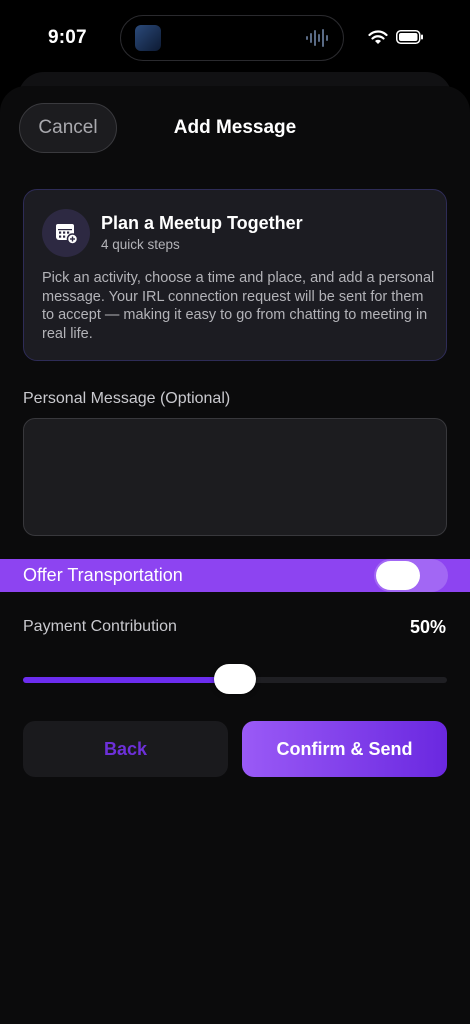  What do you see at coordinates (232, 38) in the screenshot?
I see `dynamic-island` at bounding box center [232, 38].